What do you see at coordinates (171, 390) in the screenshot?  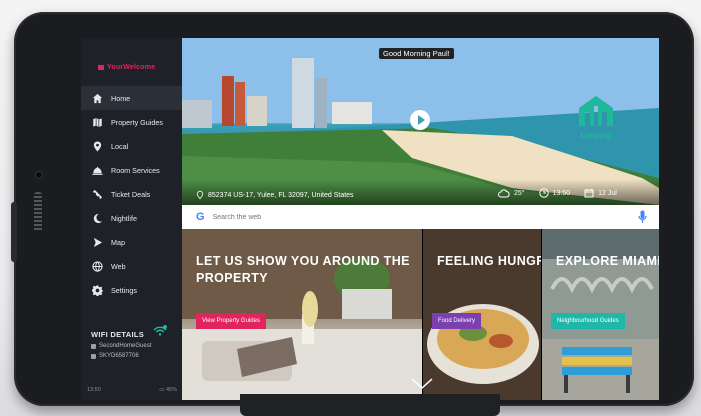 I see `battery-level: 45%` at bounding box center [171, 390].